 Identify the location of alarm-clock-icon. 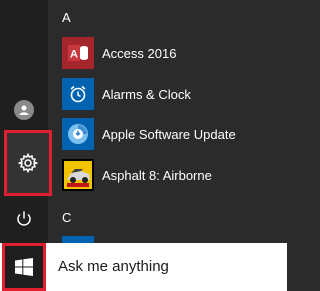
(78, 94).